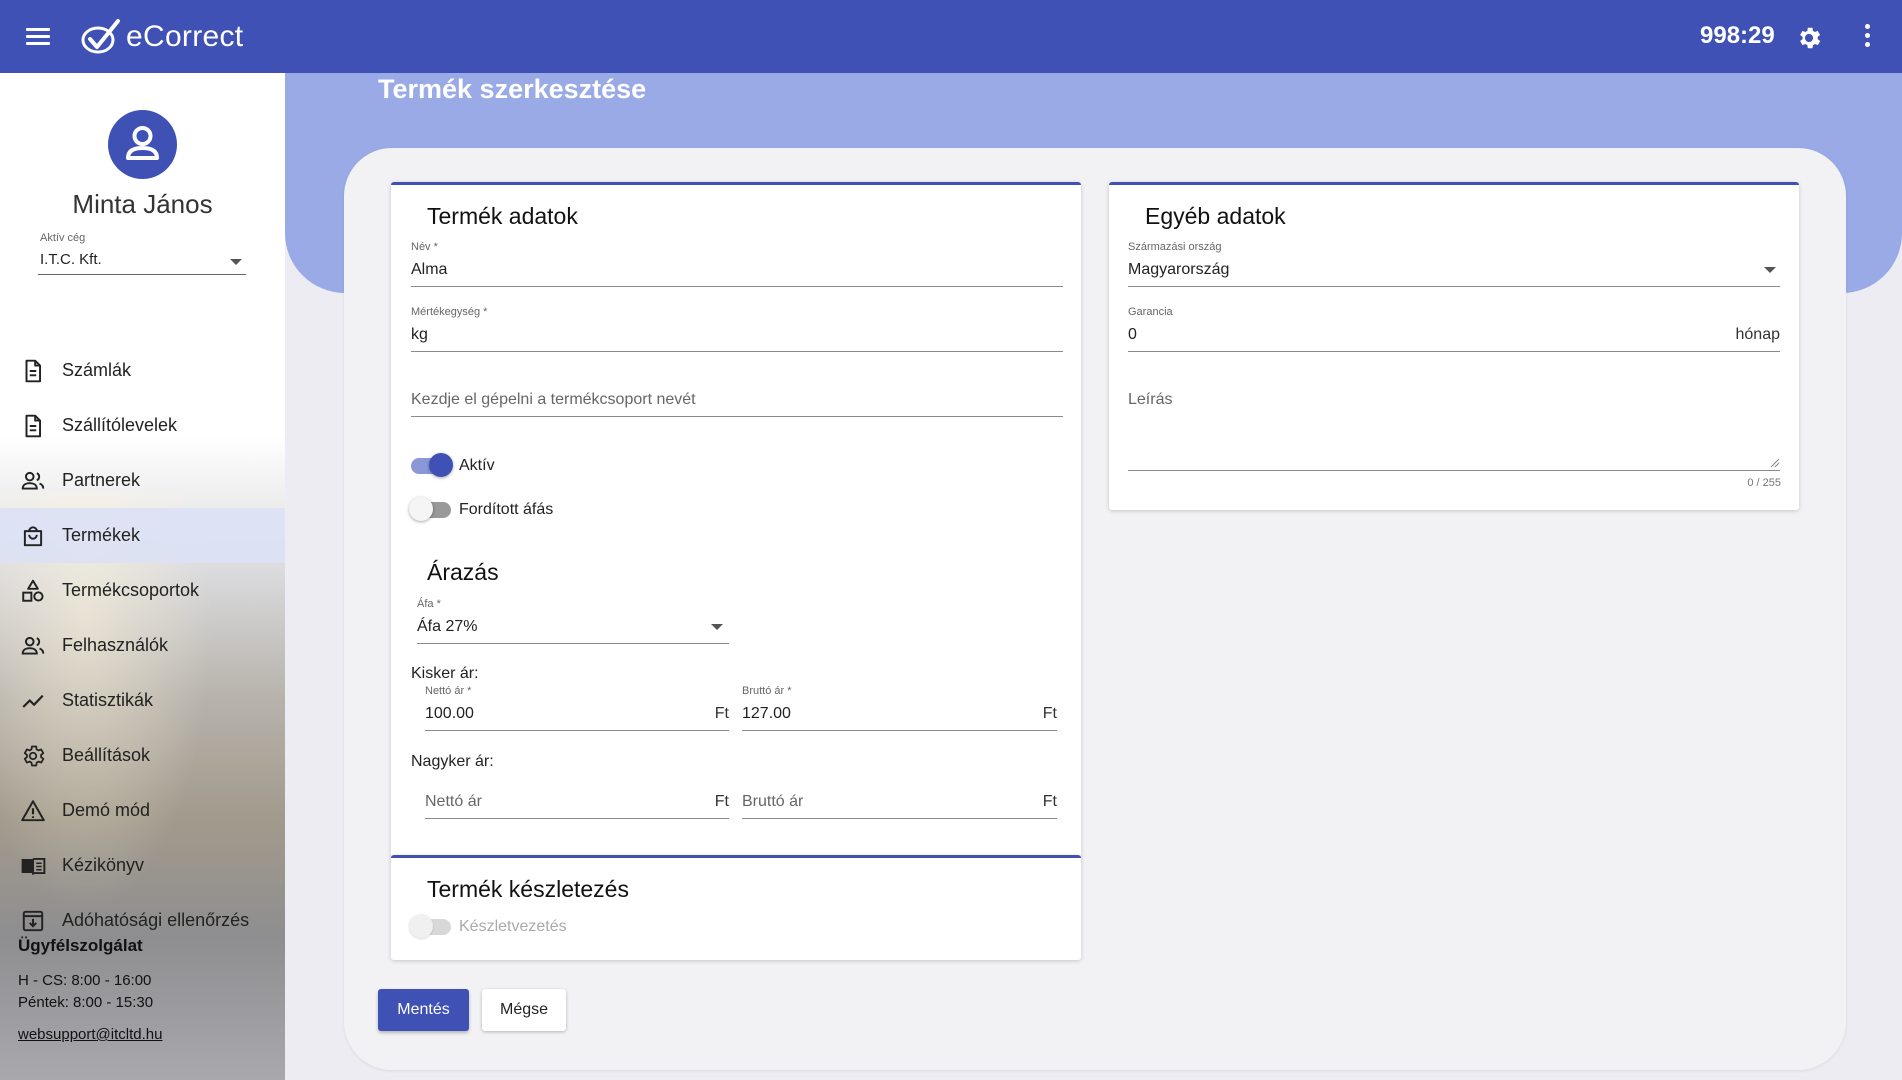 The height and width of the screenshot is (1080, 1902). Describe the element at coordinates (106, 755) in the screenshot. I see `sidebar-item-label: Beállítások` at that location.